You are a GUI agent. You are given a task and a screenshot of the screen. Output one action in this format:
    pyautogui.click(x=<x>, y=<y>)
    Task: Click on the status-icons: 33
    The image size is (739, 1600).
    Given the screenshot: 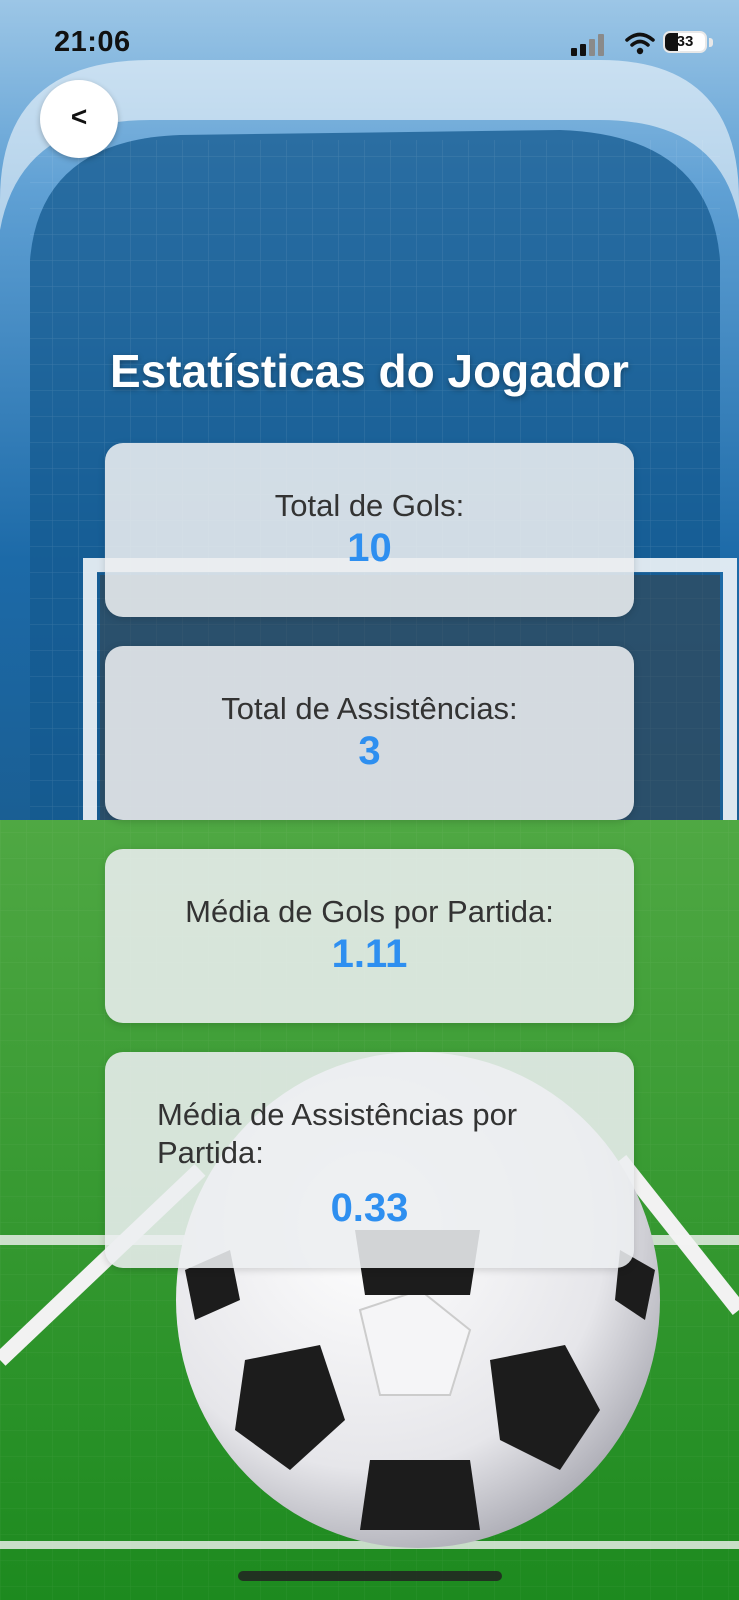 What is the action you would take?
    pyautogui.click(x=646, y=43)
    